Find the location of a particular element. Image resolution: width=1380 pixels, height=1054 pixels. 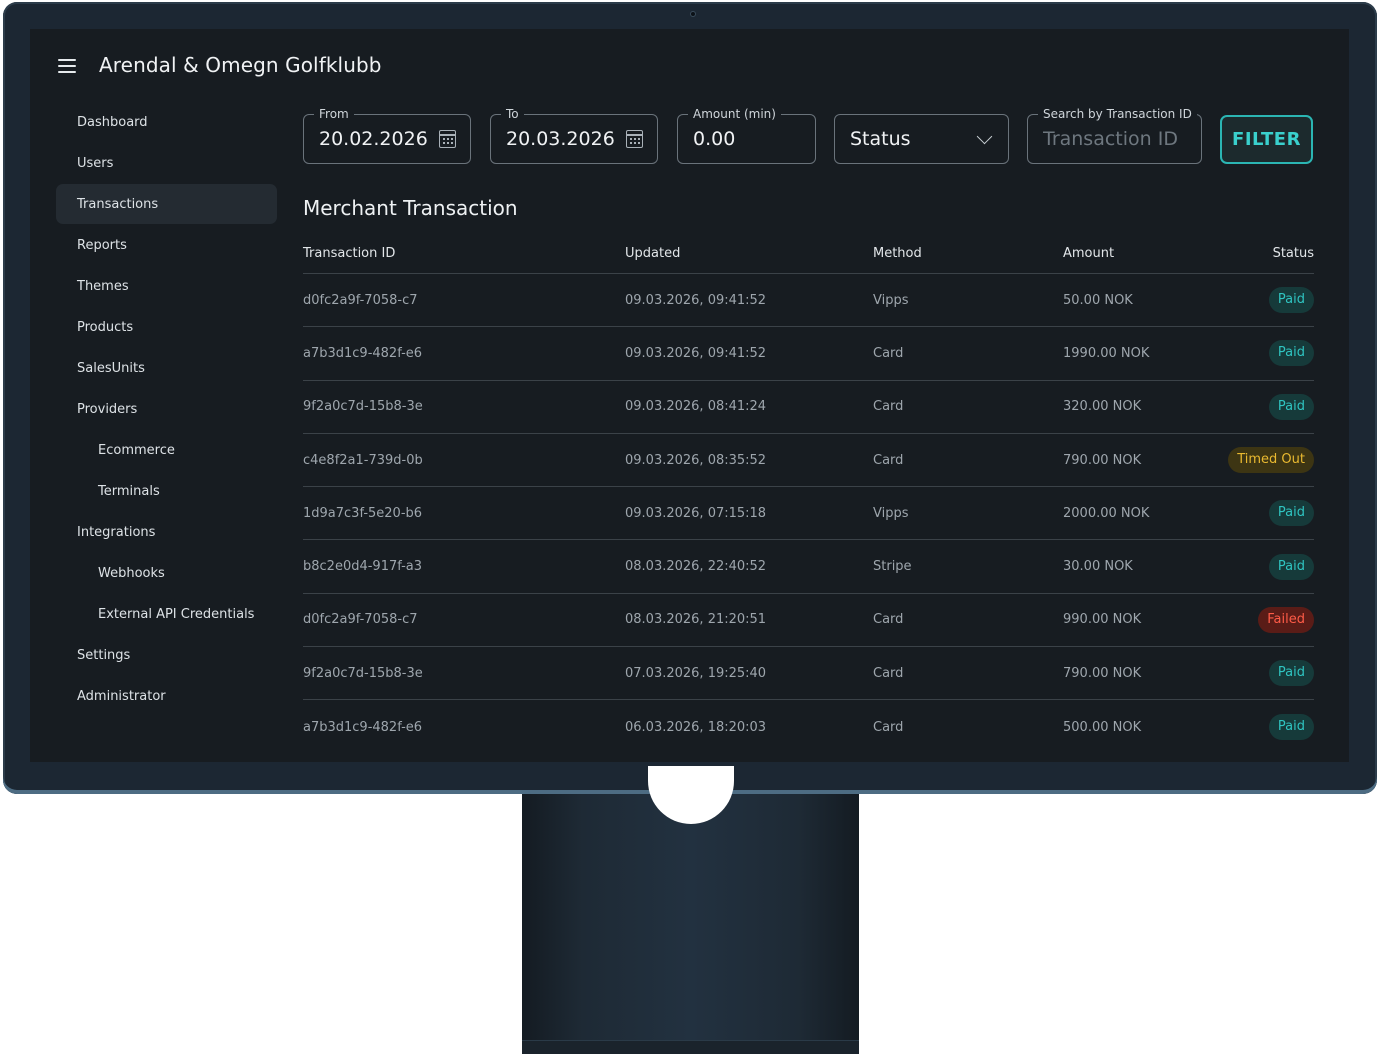

hamburger-menu-icon is located at coordinates (67, 66).